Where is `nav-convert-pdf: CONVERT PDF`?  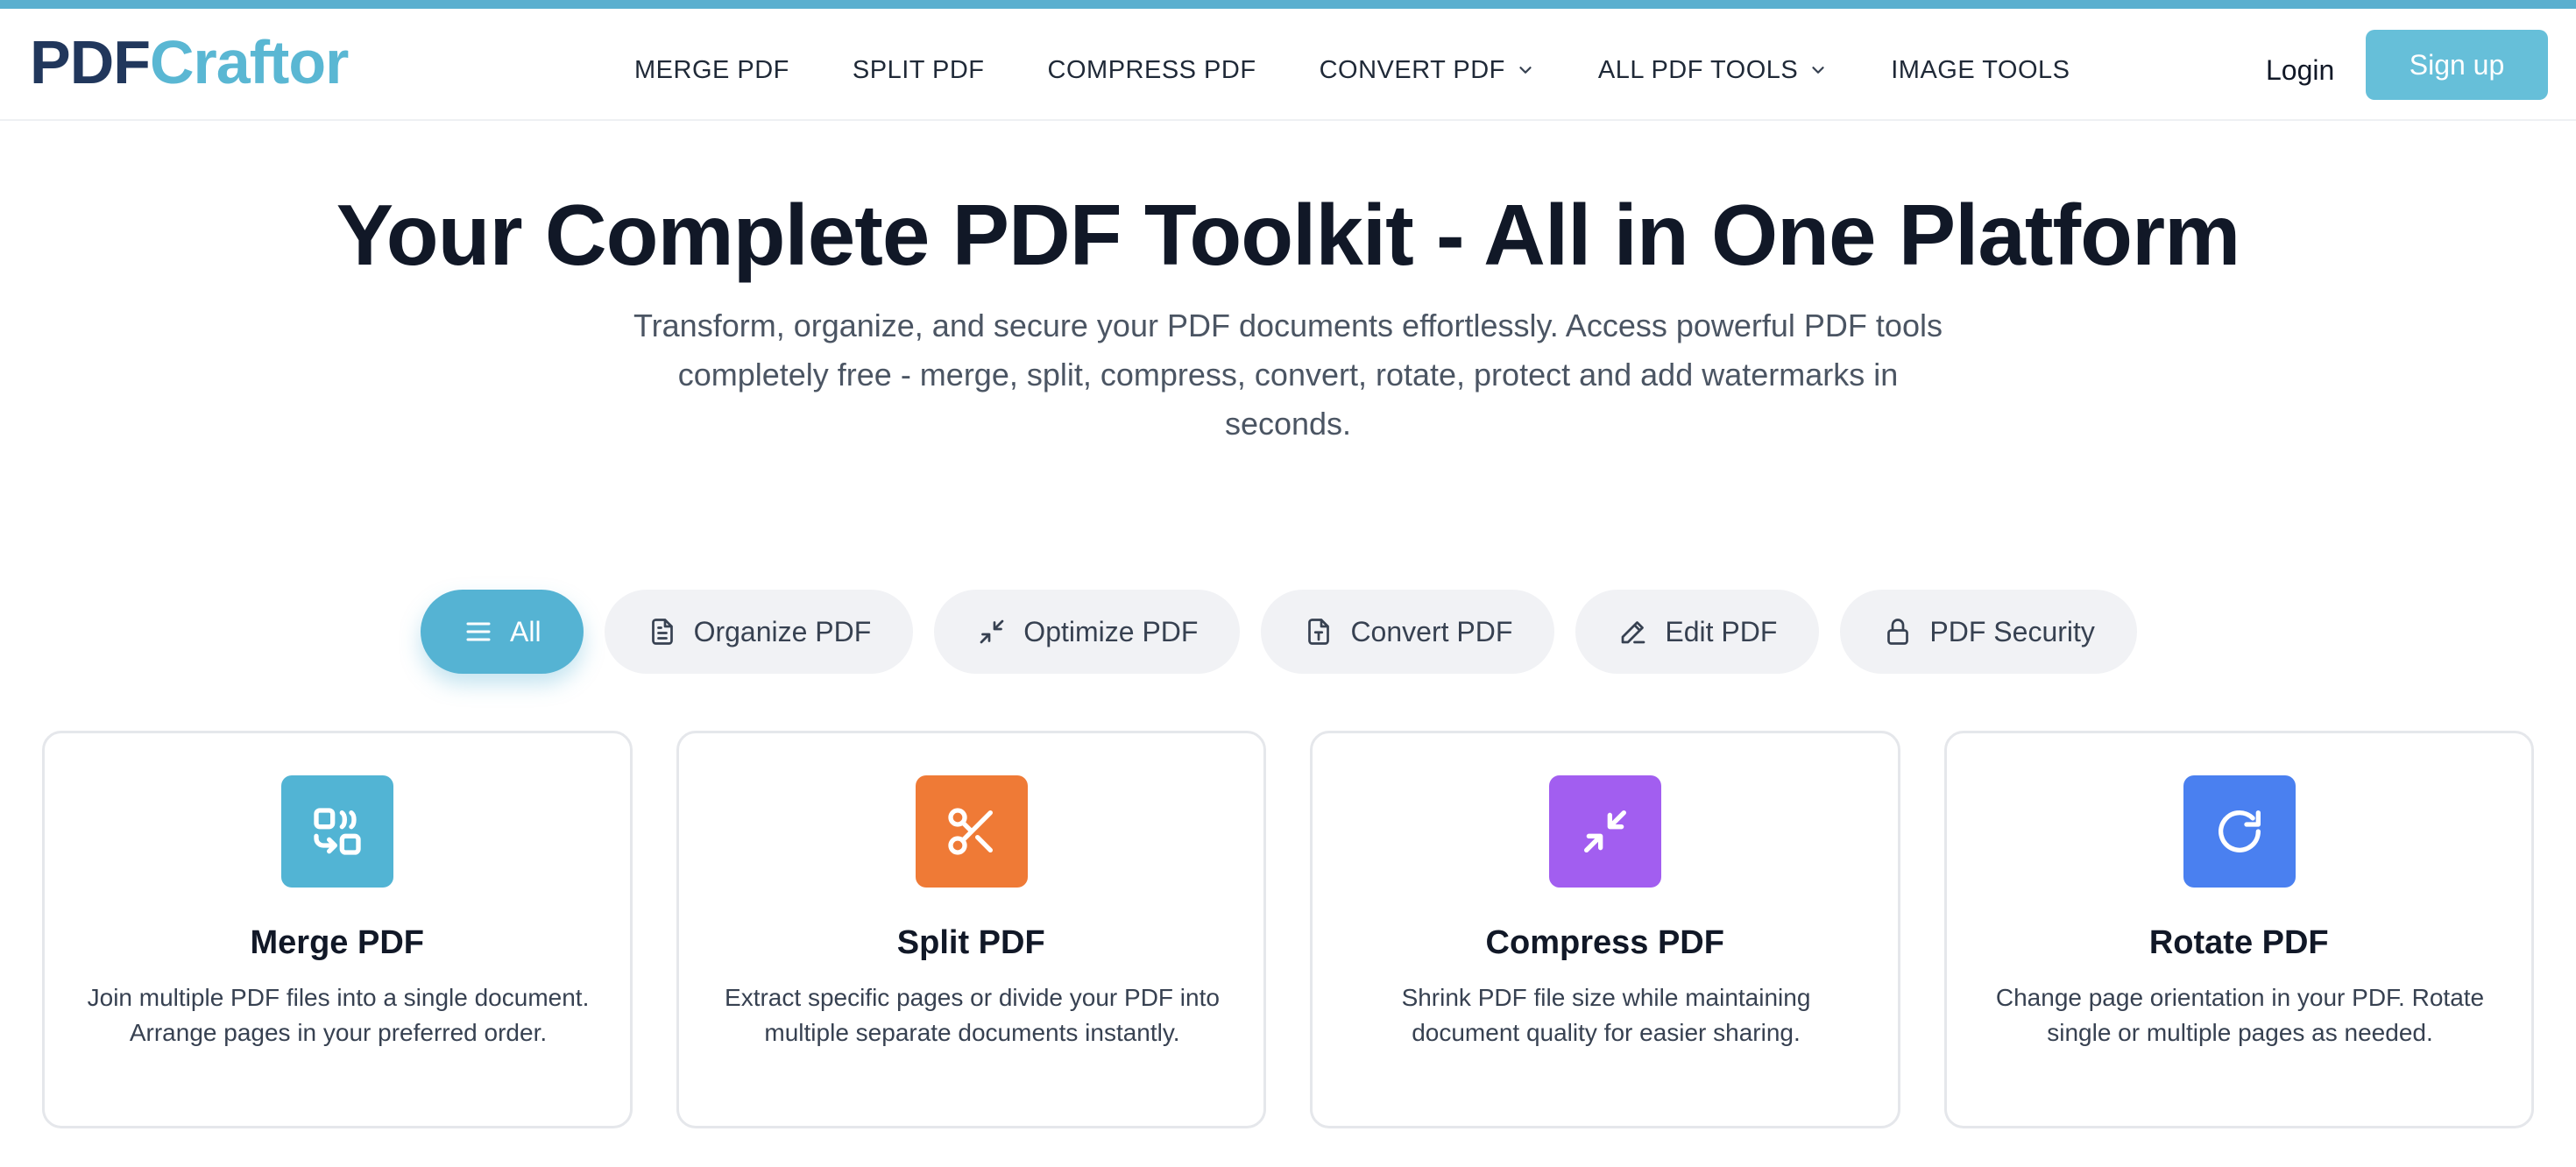 nav-convert-pdf: CONVERT PDF is located at coordinates (1427, 70).